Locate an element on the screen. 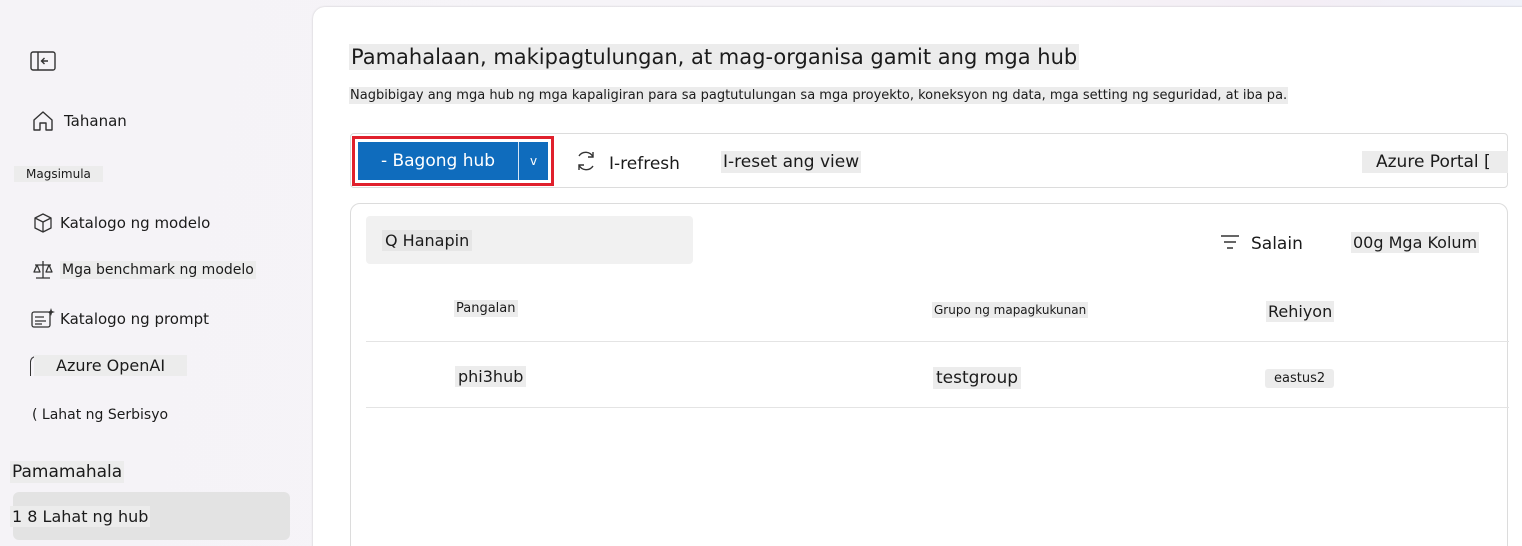  search-placeholder: Q Hanapin is located at coordinates (427, 240).